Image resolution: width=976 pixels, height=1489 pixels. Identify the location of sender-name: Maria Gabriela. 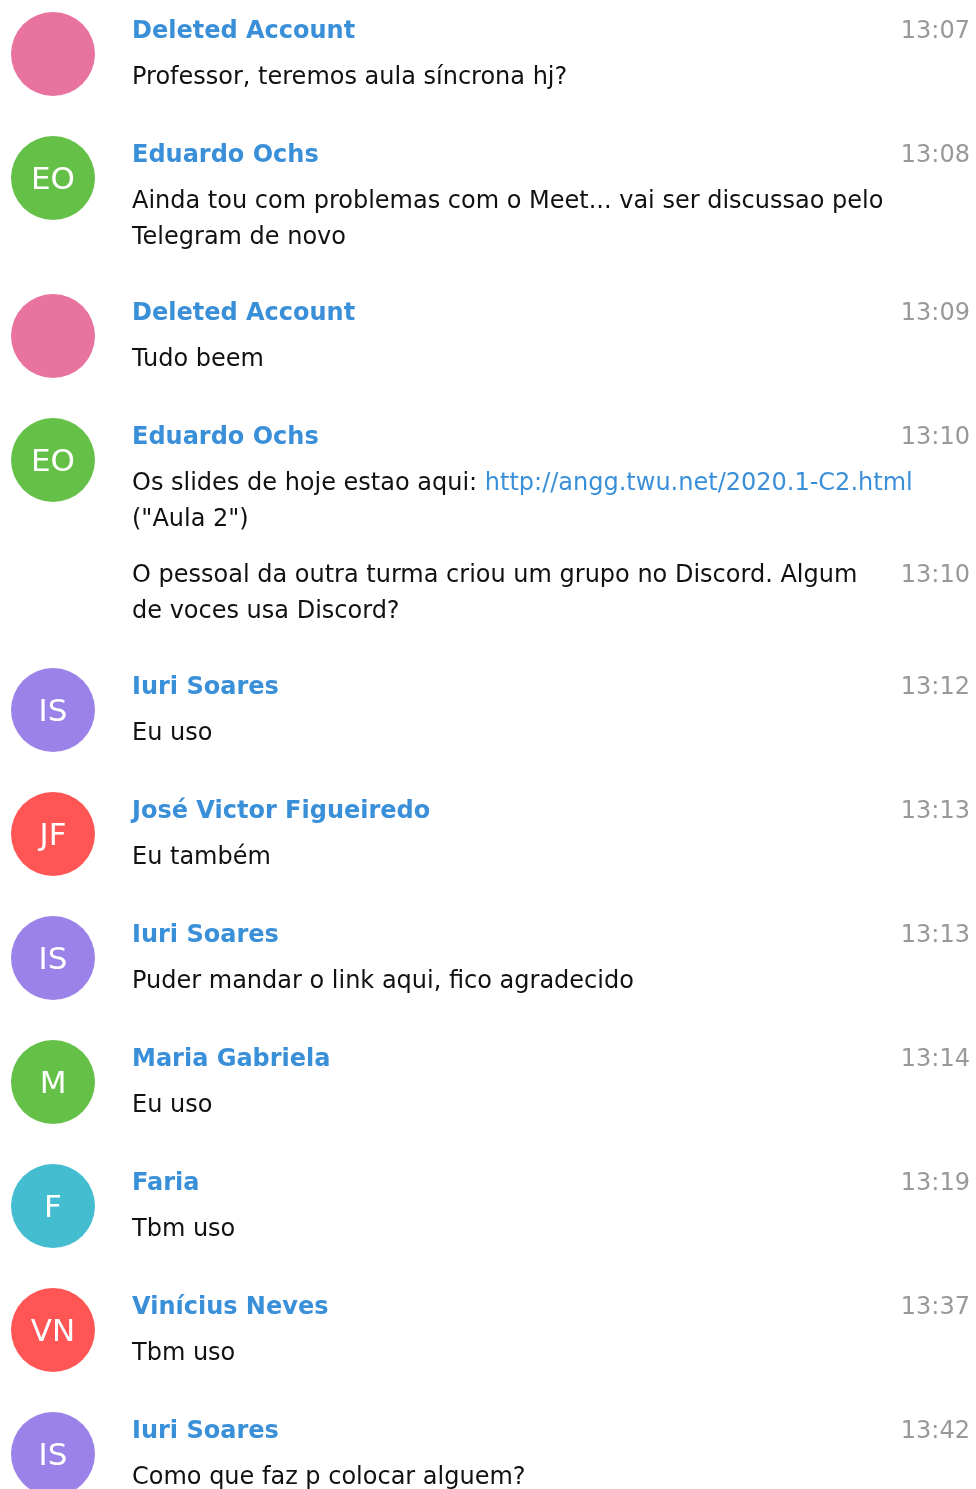
(231, 1058).